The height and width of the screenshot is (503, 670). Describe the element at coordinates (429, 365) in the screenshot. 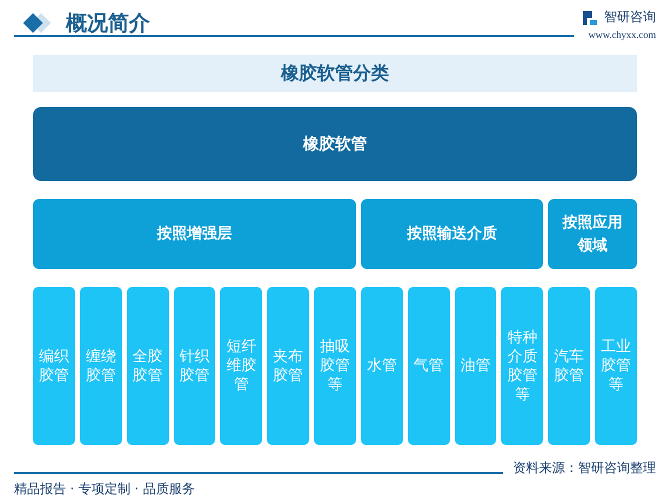

I see `leaf-node: 气管` at that location.